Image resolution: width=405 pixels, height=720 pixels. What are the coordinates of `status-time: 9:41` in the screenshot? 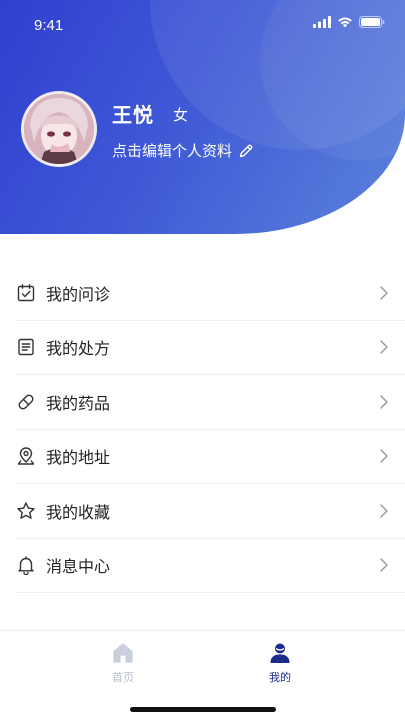 It's located at (49, 25).